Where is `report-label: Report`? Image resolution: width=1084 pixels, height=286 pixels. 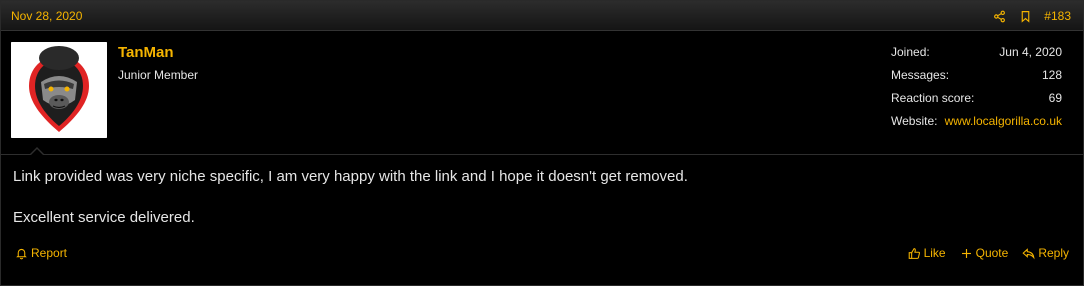 report-label: Report is located at coordinates (49, 253).